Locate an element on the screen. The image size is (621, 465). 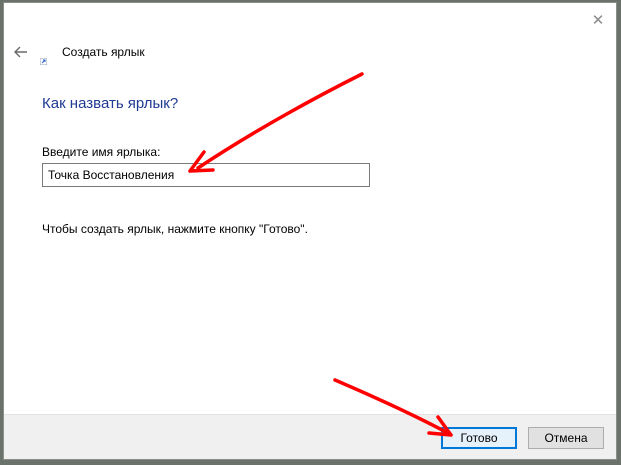
wizard-title: Создать ярлык is located at coordinates (103, 52).